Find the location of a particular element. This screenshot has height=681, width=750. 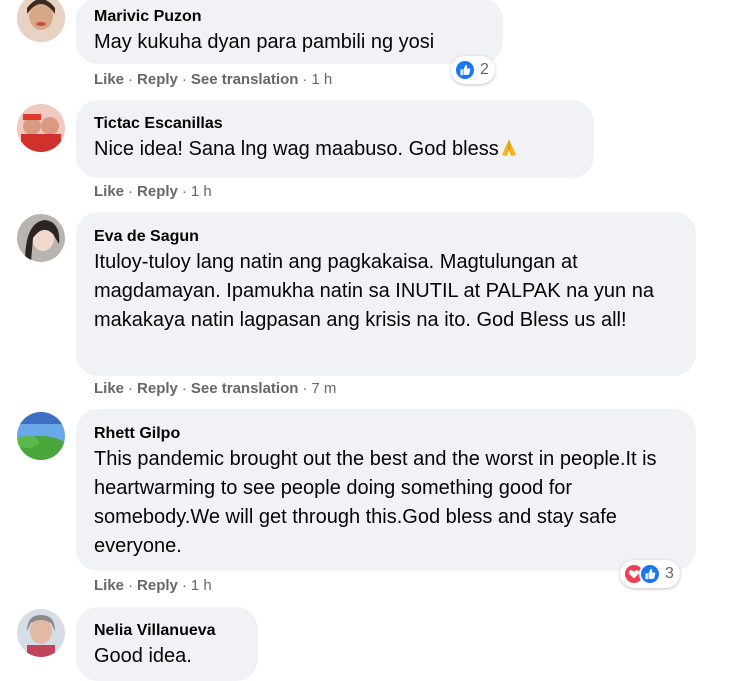

comment-author: Rhett Gilpo is located at coordinates (386, 434).